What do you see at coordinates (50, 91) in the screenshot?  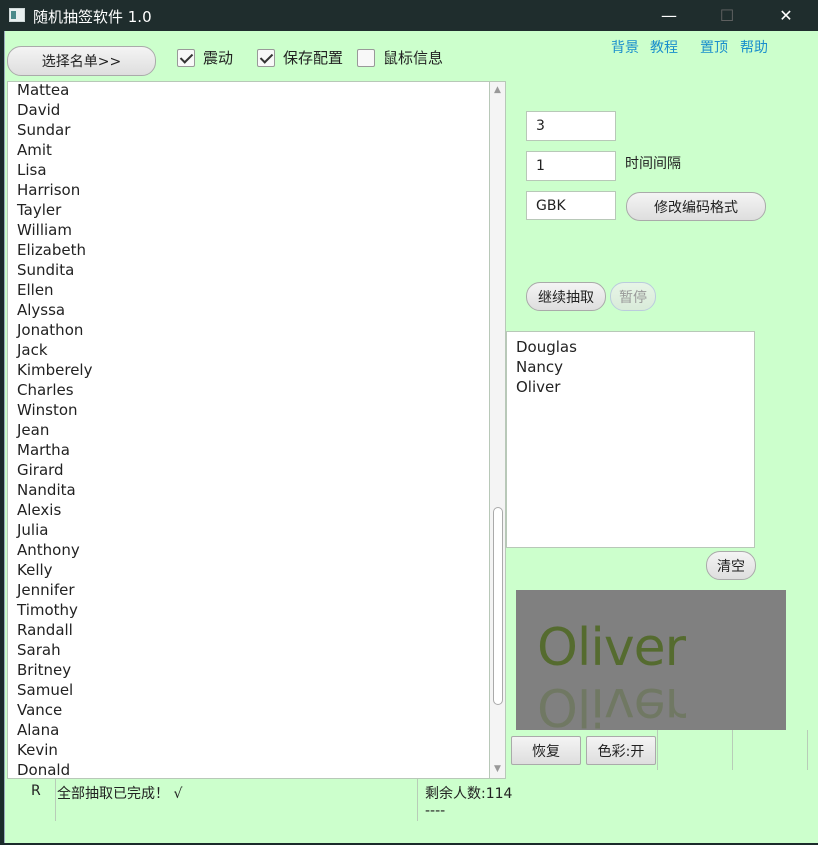 I see `list-item: Mattea` at bounding box center [50, 91].